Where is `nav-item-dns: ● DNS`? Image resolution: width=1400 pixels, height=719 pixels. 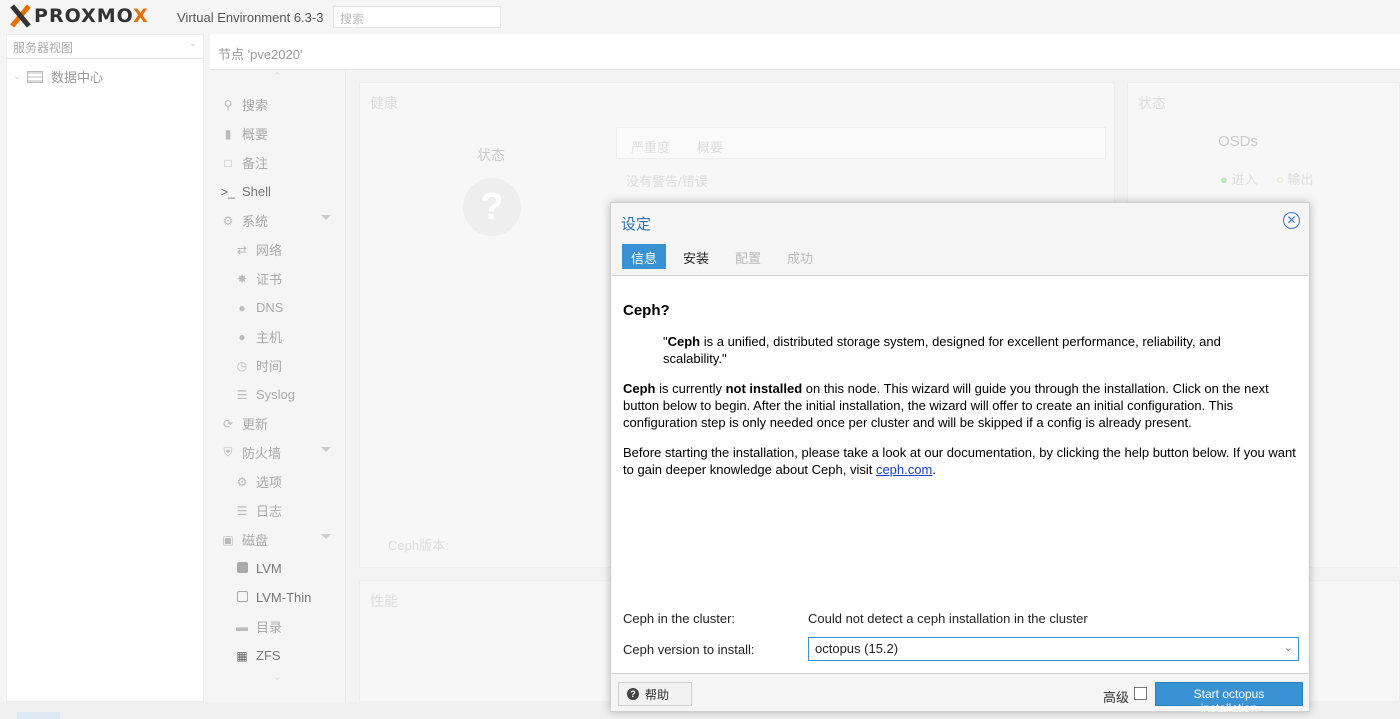 nav-item-dns: ● DNS is located at coordinates (277, 307).